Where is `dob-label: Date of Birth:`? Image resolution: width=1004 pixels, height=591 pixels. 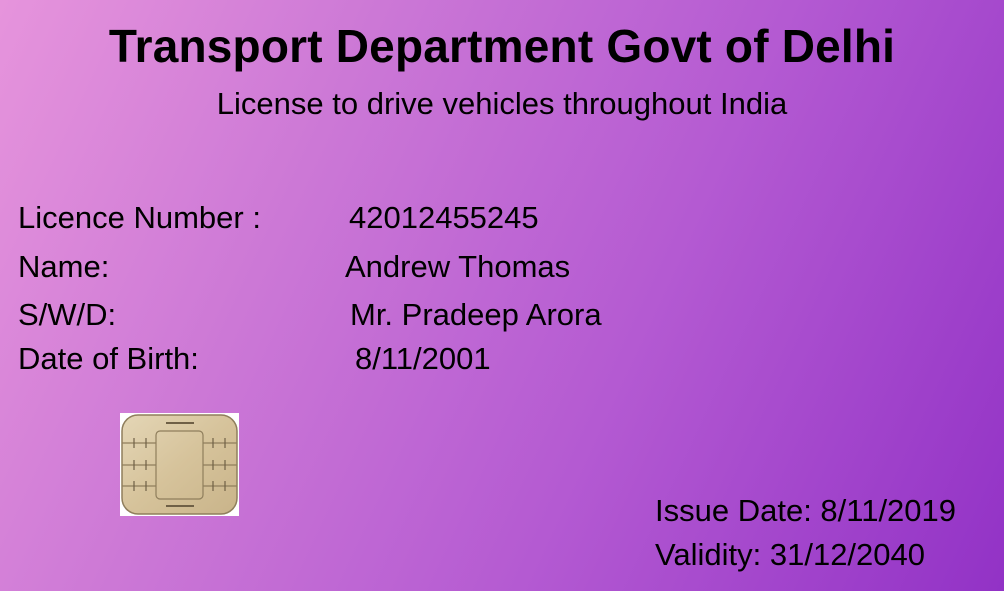
dob-label: Date of Birth: is located at coordinates (108, 358).